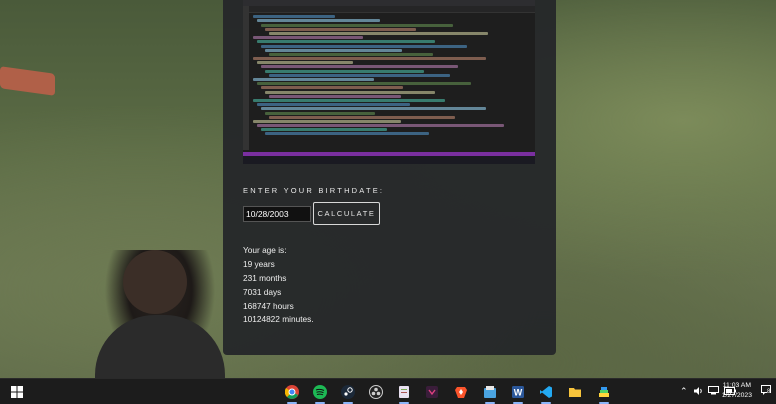 The height and width of the screenshot is (404, 776). I want to click on obs-icon, so click(376, 392).